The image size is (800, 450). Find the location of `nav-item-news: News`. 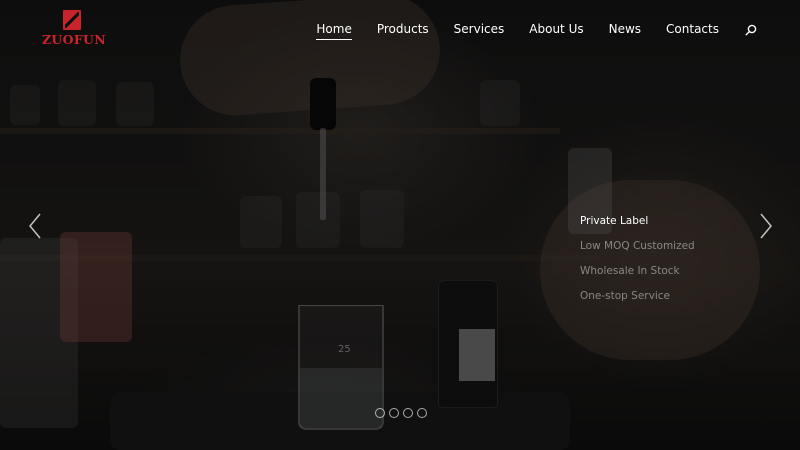

nav-item-news: News is located at coordinates (625, 30).